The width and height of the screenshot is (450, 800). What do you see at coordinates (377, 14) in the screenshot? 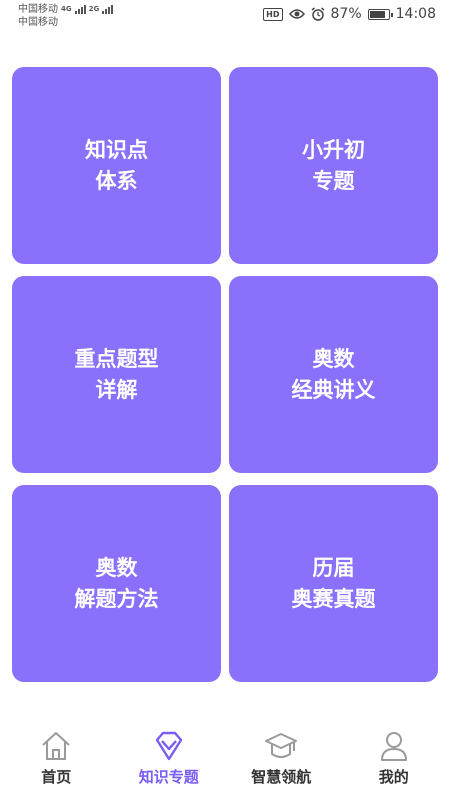
I see `battery-fill` at bounding box center [377, 14].